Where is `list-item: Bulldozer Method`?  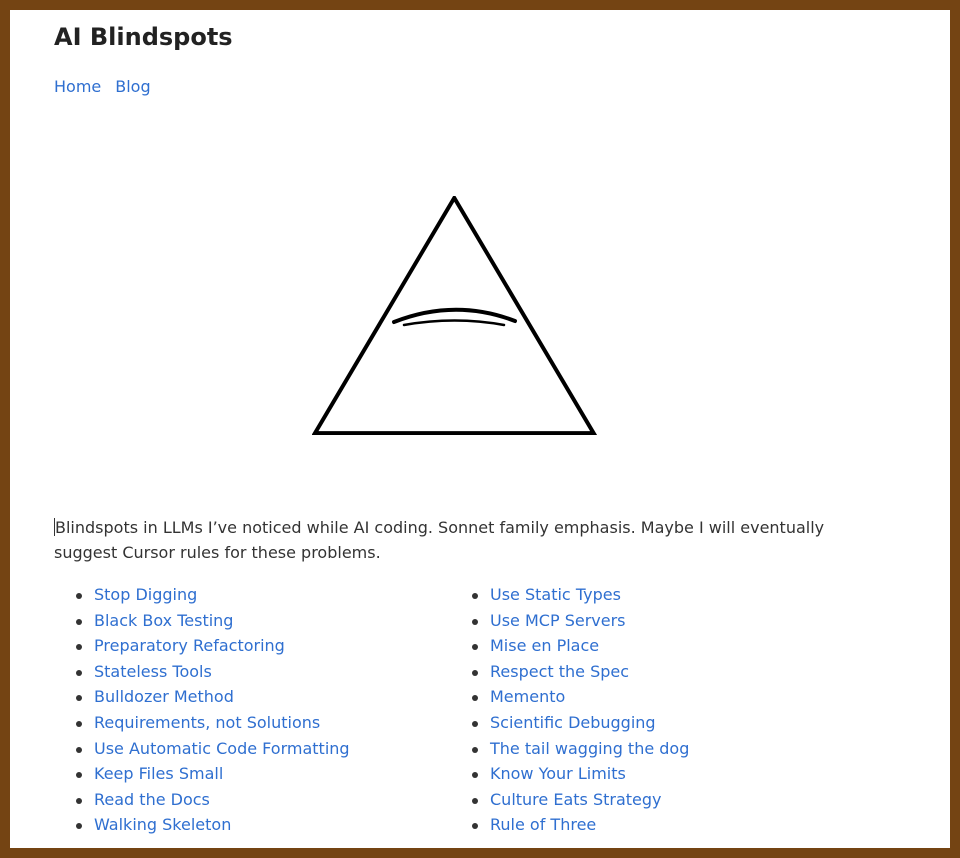 list-item: Bulldozer Method is located at coordinates (252, 697).